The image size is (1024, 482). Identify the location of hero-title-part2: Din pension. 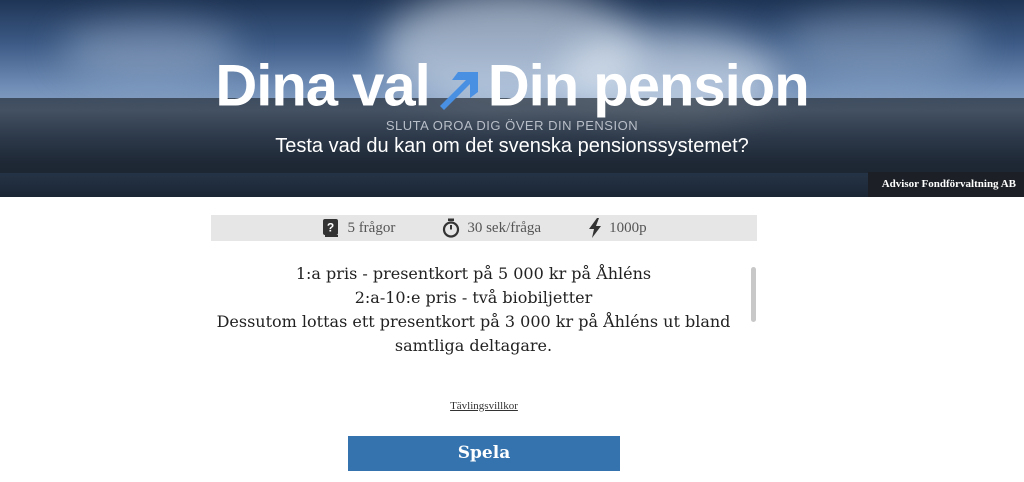
(648, 86).